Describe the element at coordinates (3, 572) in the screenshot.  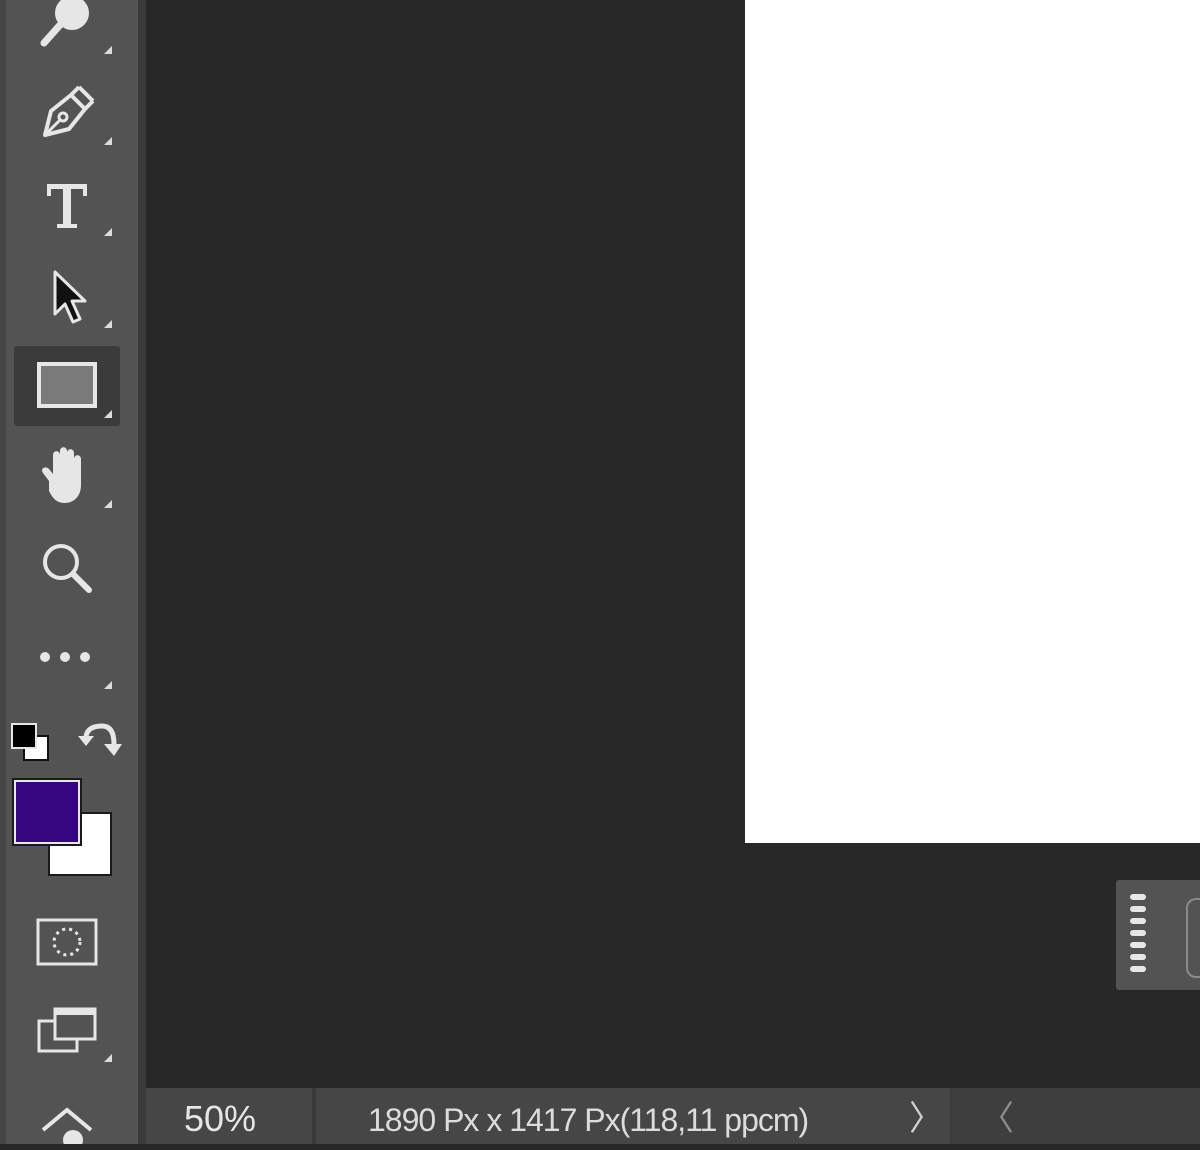
I see `tools-panel-edge` at that location.